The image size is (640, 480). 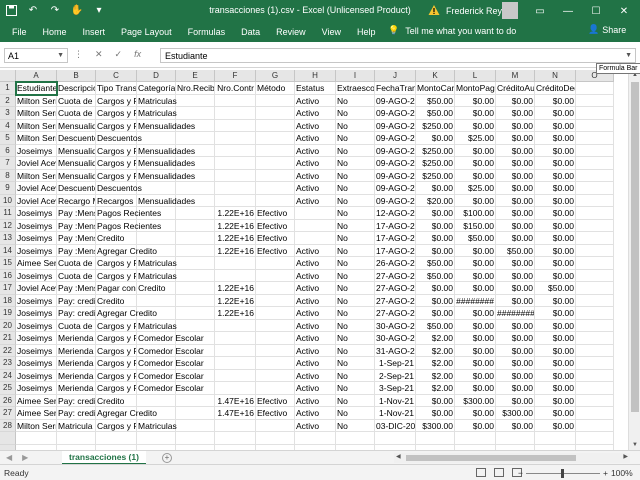 I want to click on column-header-d: D, so click(x=156, y=76).